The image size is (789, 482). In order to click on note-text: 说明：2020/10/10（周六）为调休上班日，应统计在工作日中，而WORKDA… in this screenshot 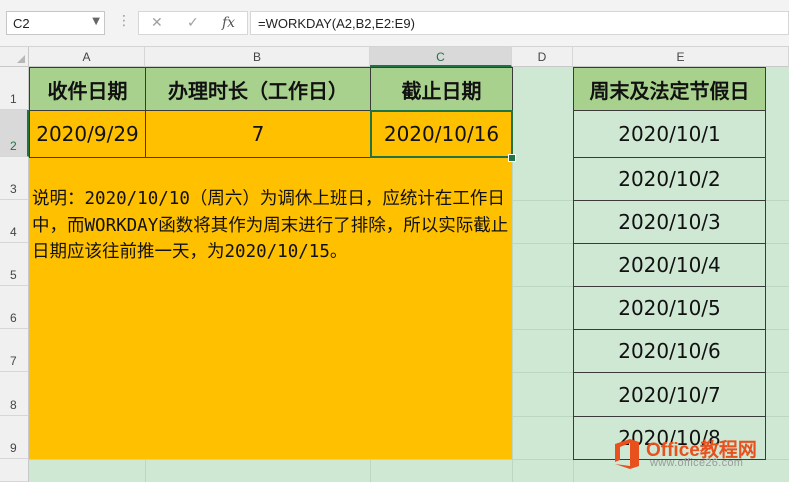, I will do `click(270, 225)`.